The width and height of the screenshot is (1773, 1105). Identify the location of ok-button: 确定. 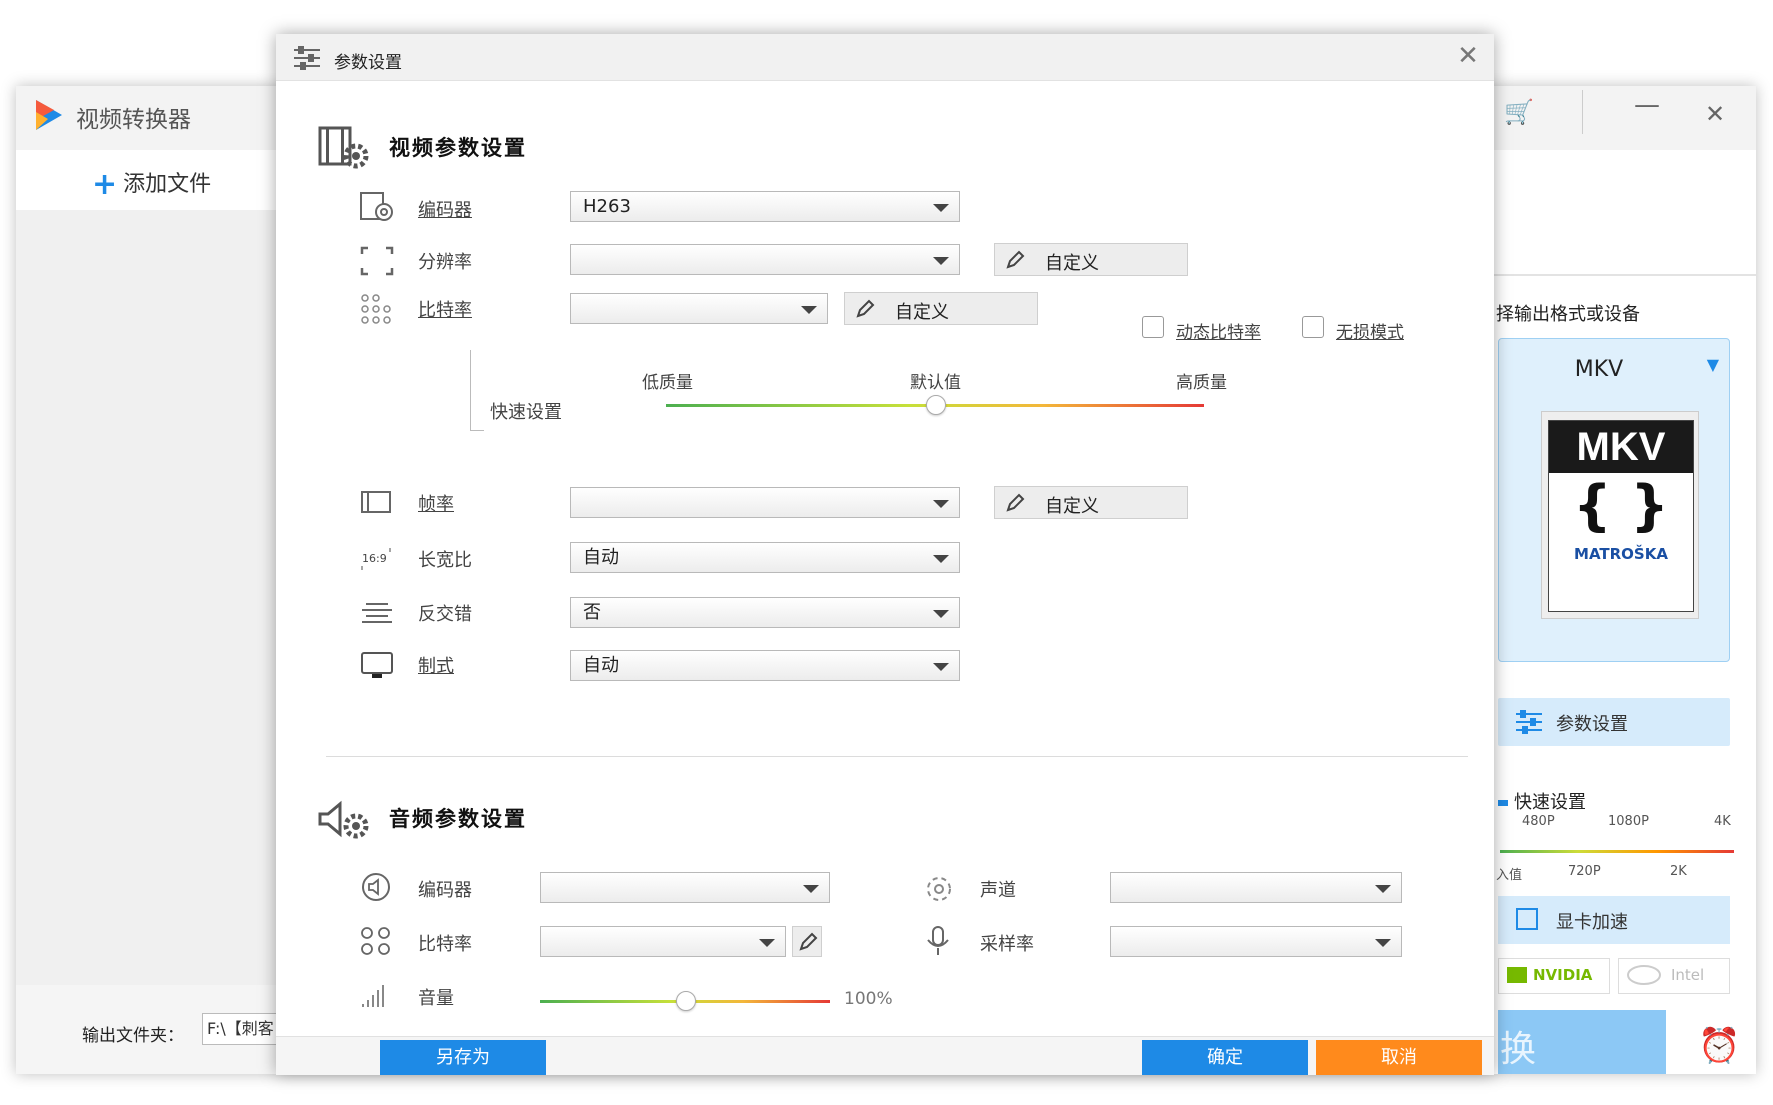
(1225, 1057).